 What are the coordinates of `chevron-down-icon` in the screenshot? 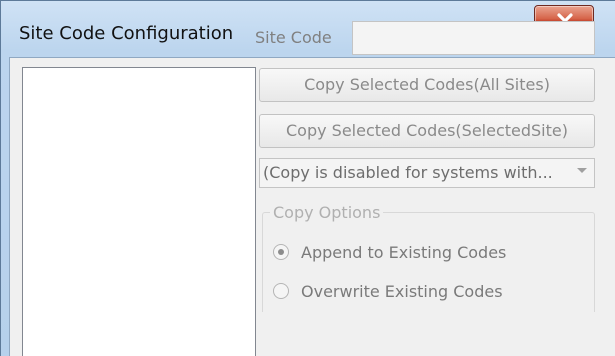 It's located at (582, 170).